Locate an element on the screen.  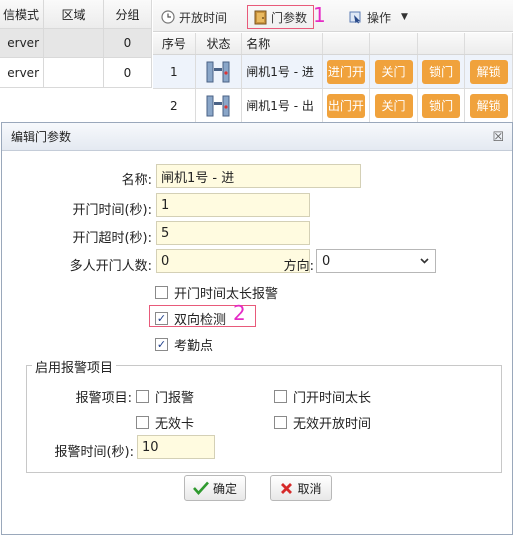
timeout-label: 开门超时(秒): is located at coordinates (112, 238).